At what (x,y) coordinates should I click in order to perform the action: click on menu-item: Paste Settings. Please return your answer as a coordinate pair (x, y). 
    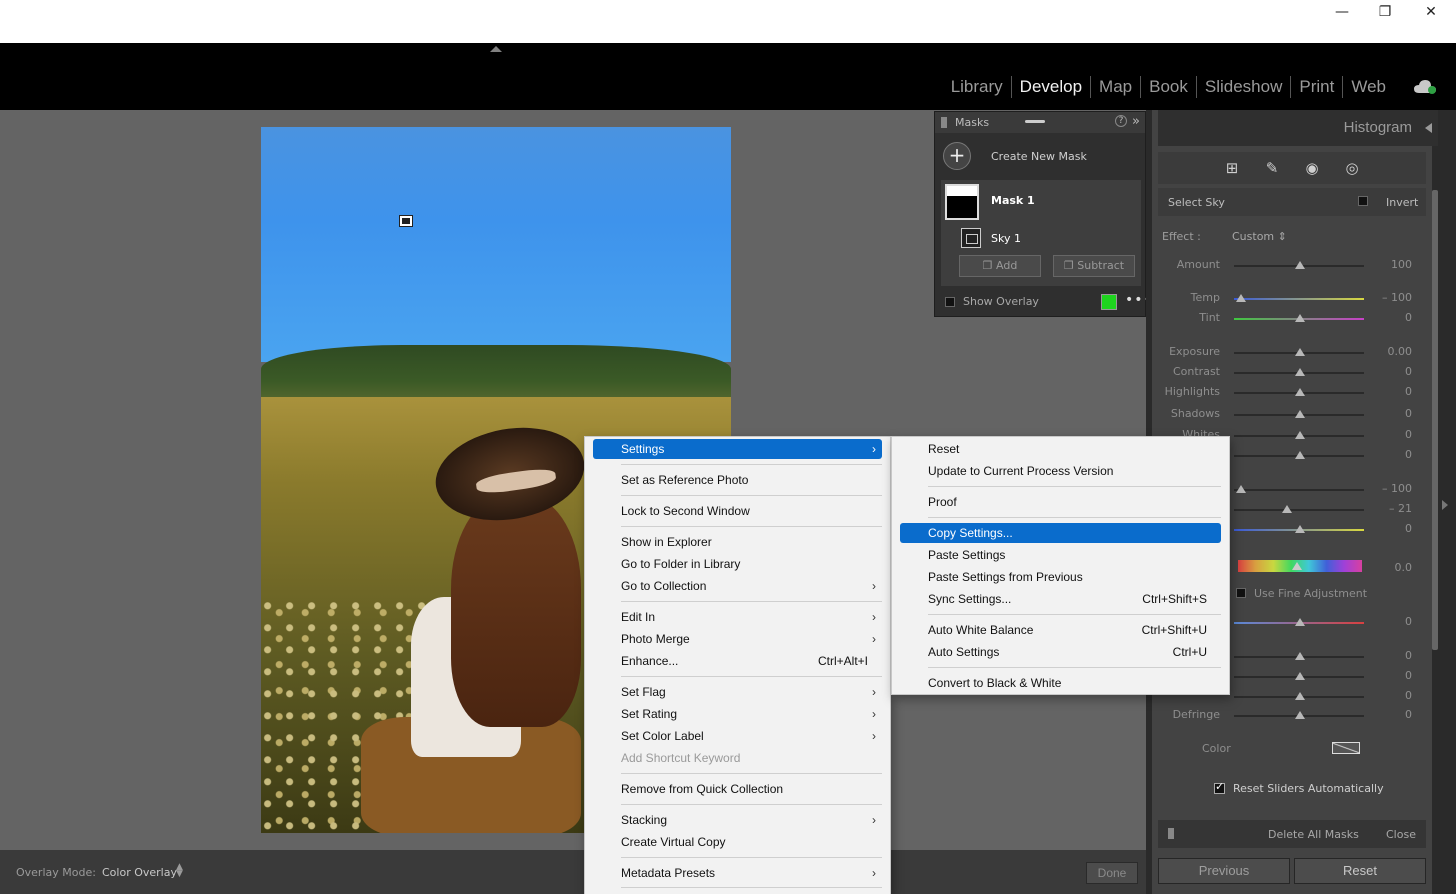
    Looking at the image, I should click on (1060, 555).